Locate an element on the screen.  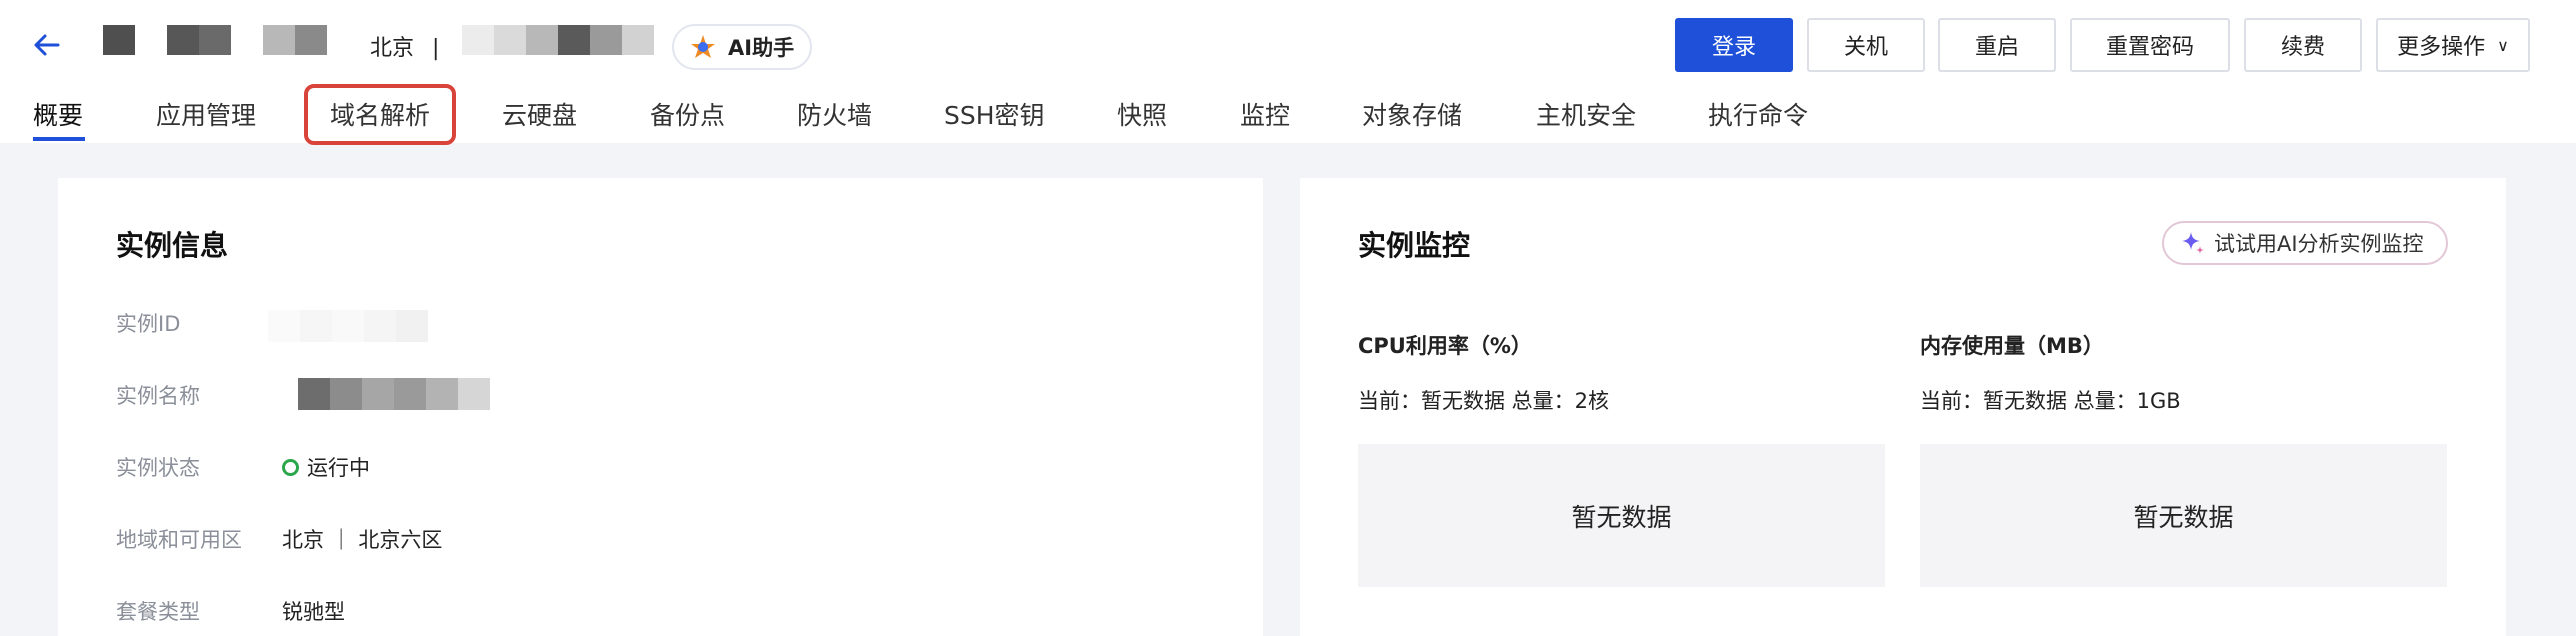
sparkle-icon is located at coordinates (2193, 243).